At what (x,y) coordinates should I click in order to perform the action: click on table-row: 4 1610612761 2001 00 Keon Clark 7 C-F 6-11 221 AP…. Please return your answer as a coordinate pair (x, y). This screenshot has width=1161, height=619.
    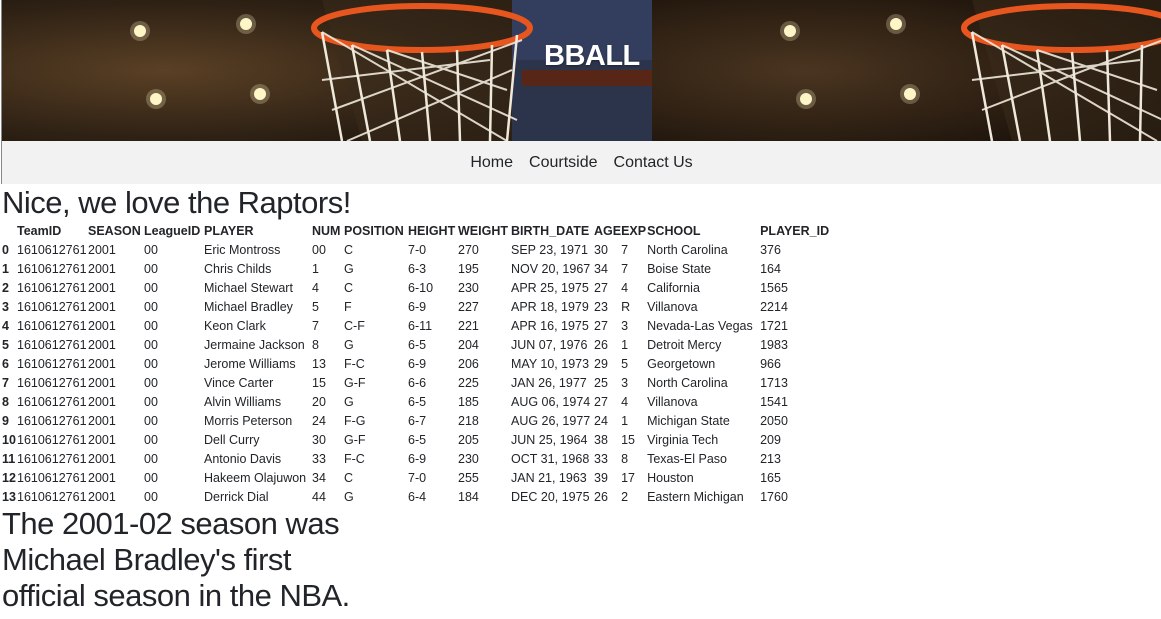
    Looking at the image, I should click on (421, 325).